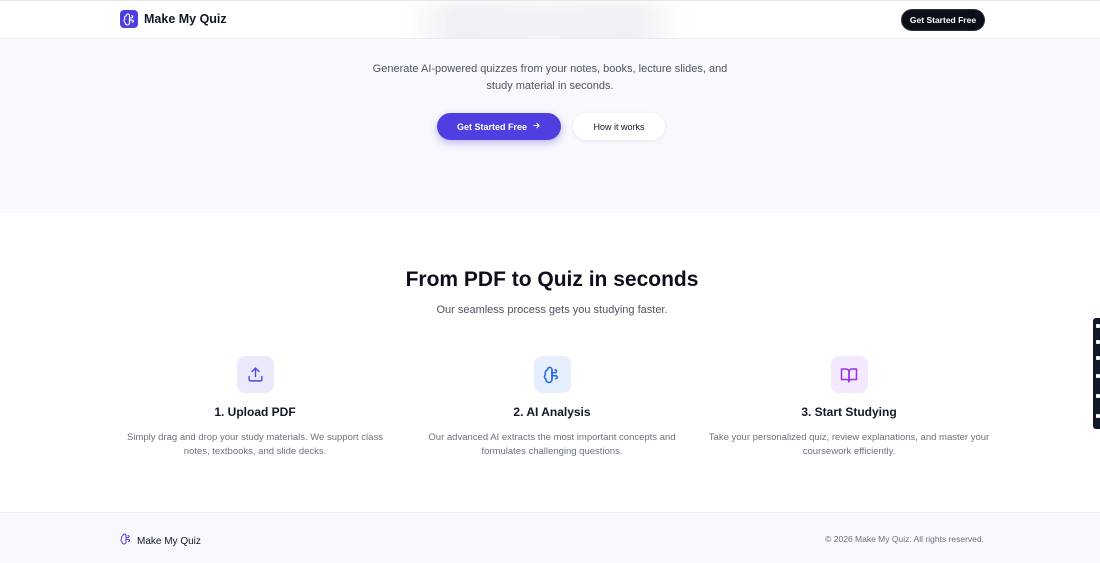 Image resolution: width=1100 pixels, height=563 pixels. What do you see at coordinates (169, 541) in the screenshot?
I see `footer-brand-name: Make My Quiz` at bounding box center [169, 541].